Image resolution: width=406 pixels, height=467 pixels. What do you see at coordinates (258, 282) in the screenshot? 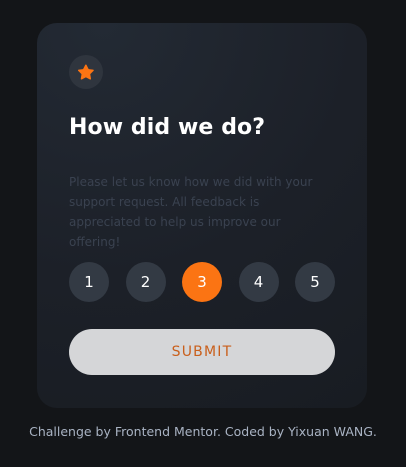
I see `rating-button-4: 4` at bounding box center [258, 282].